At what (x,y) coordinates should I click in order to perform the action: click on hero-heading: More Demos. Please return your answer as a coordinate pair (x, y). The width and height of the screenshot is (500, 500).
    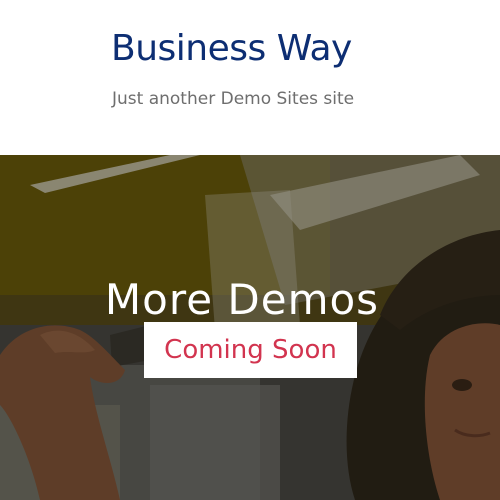
    Looking at the image, I should click on (242, 300).